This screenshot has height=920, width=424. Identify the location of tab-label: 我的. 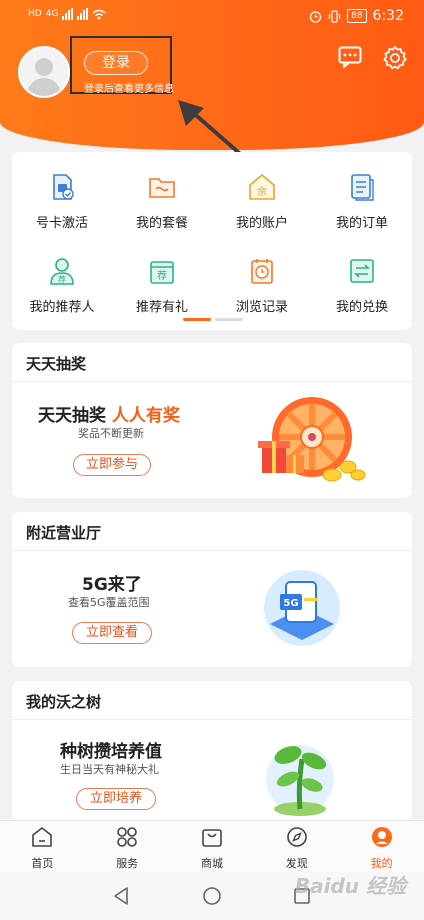
(381, 863).